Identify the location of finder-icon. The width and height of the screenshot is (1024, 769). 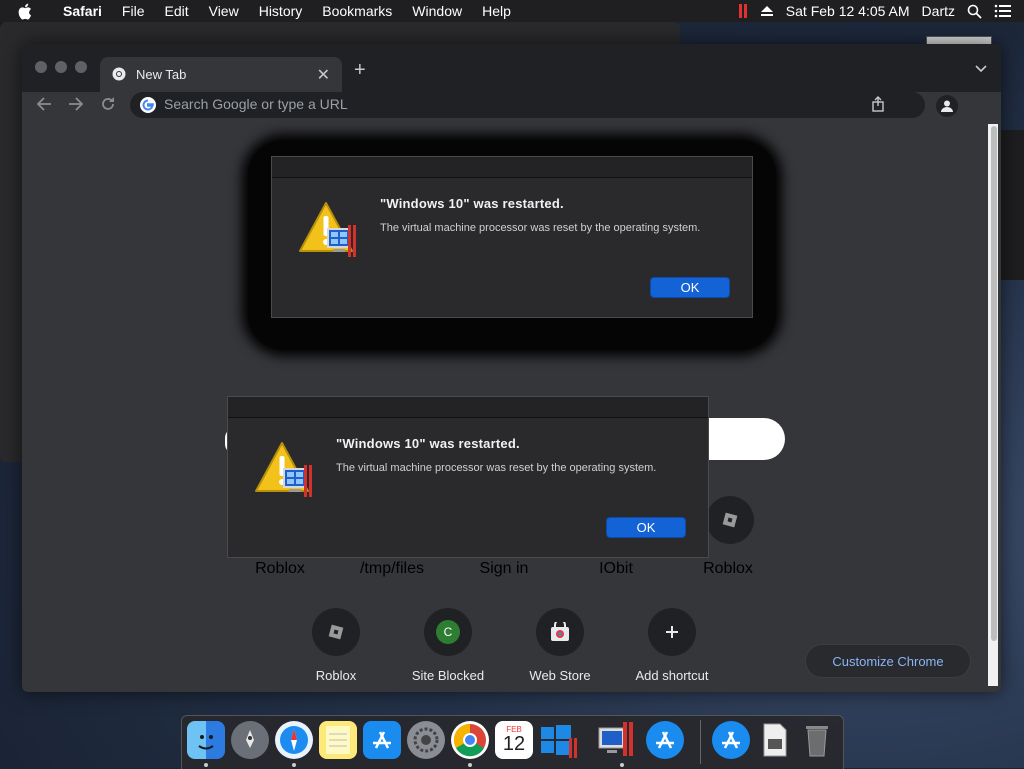
(206, 740).